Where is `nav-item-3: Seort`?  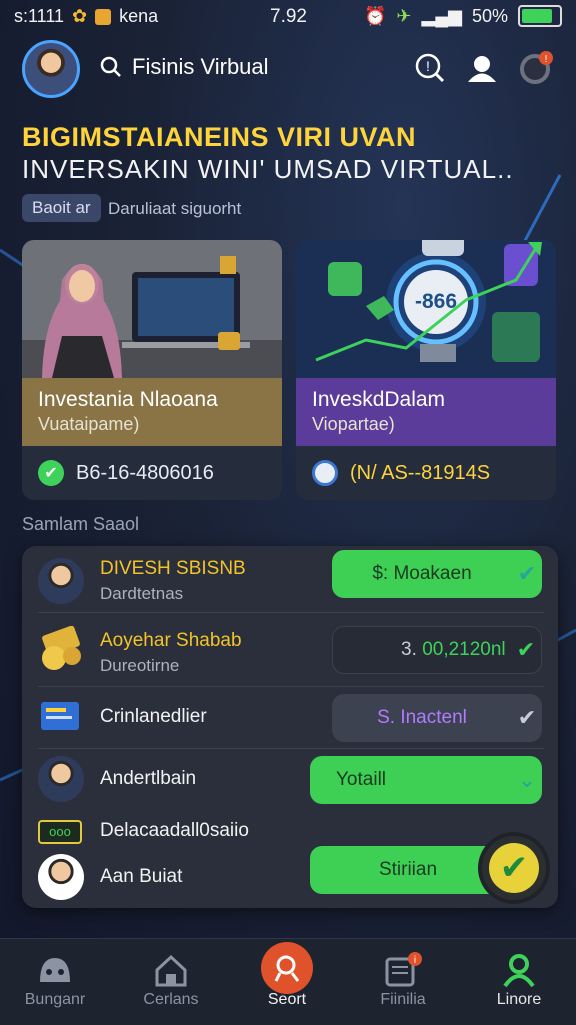
nav-item-3: Seort is located at coordinates (287, 975).